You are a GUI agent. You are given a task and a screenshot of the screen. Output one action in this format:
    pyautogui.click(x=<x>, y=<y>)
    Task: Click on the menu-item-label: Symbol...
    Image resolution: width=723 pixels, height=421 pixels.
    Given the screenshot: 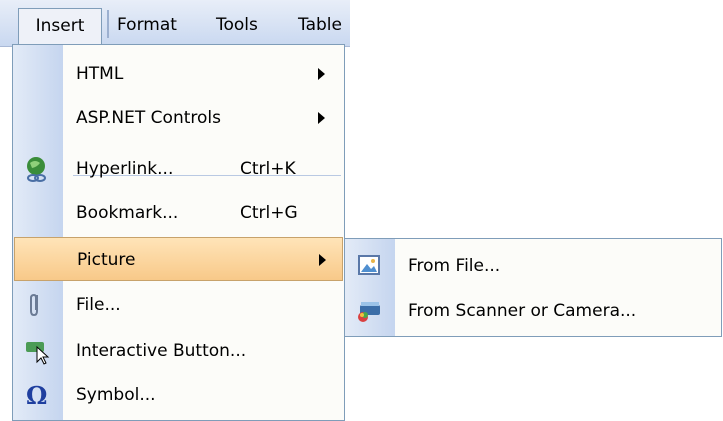 What is the action you would take?
    pyautogui.click(x=116, y=395)
    